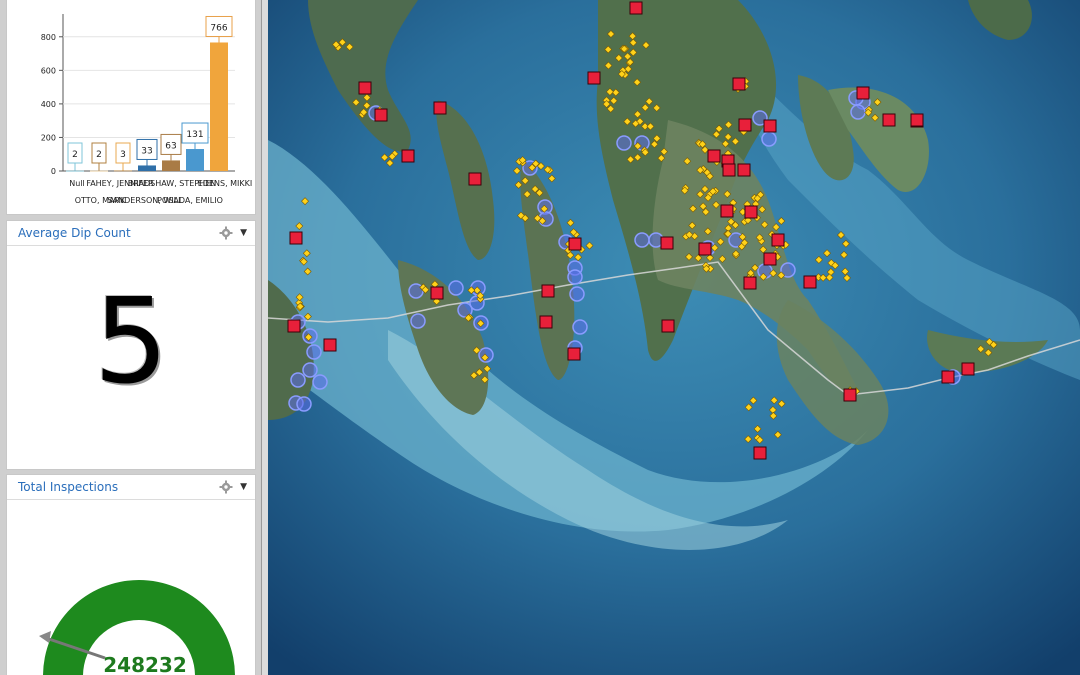 This screenshot has height=675, width=1080. What do you see at coordinates (48, 70) in the screenshot?
I see `y-tick-label: 600` at bounding box center [48, 70].